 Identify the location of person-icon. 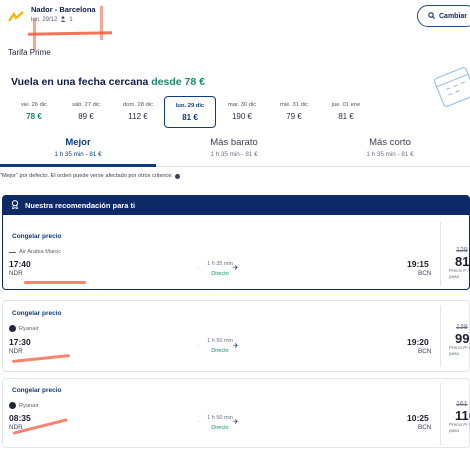
(63, 20).